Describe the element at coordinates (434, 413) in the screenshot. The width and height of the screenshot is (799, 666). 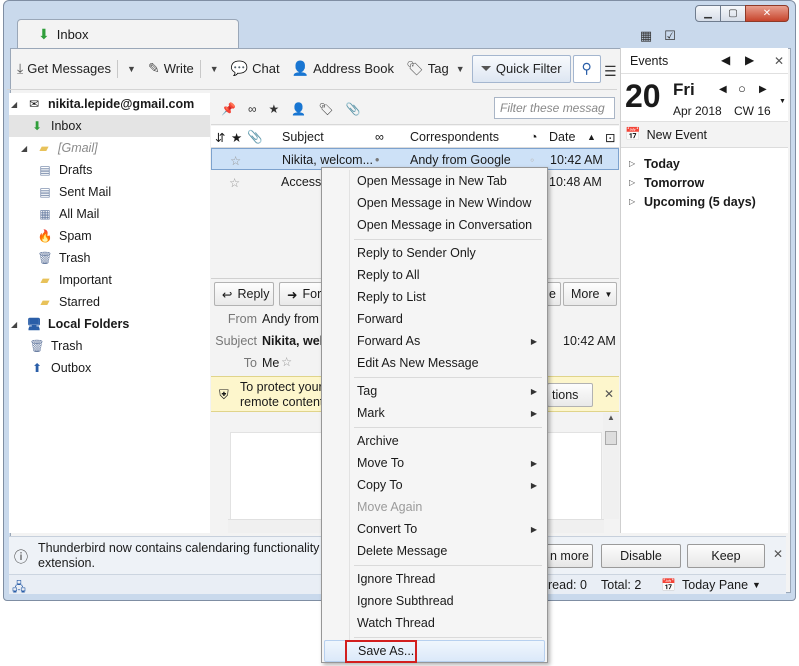
I see `menu-item-mark: Mark ▶` at that location.